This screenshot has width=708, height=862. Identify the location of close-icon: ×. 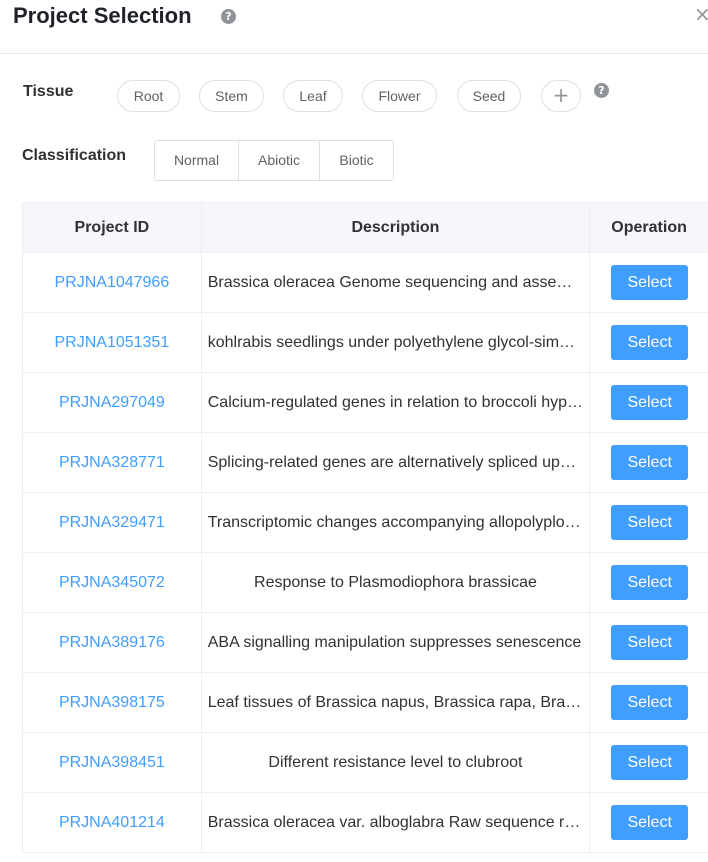
(701, 14).